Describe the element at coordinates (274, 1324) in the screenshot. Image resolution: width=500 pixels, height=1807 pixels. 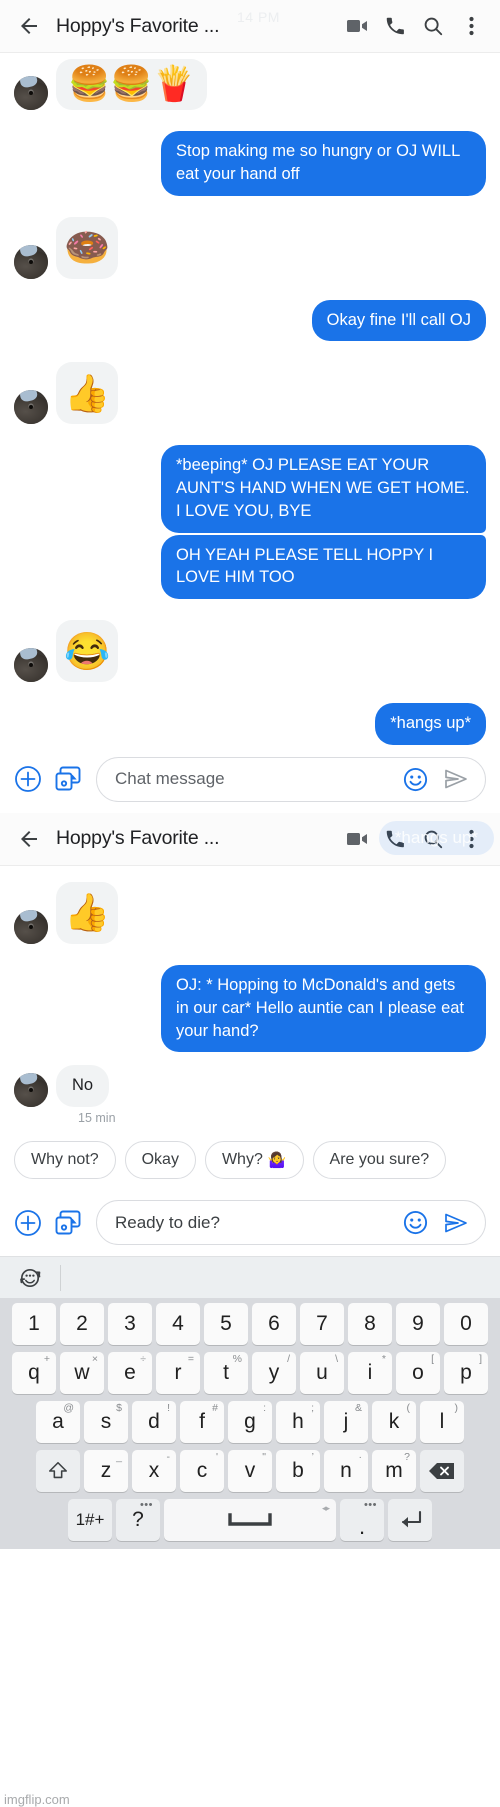
I see `key-6: 6` at that location.